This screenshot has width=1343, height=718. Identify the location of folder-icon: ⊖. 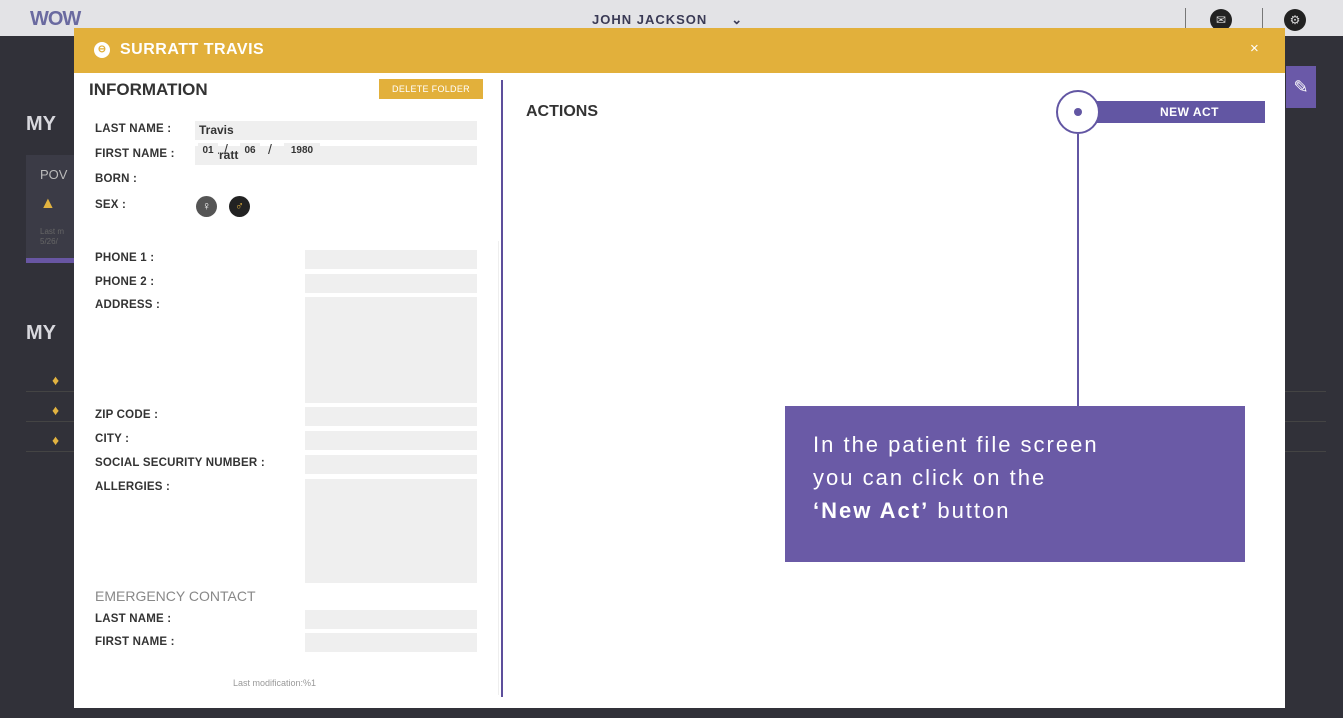
(102, 50).